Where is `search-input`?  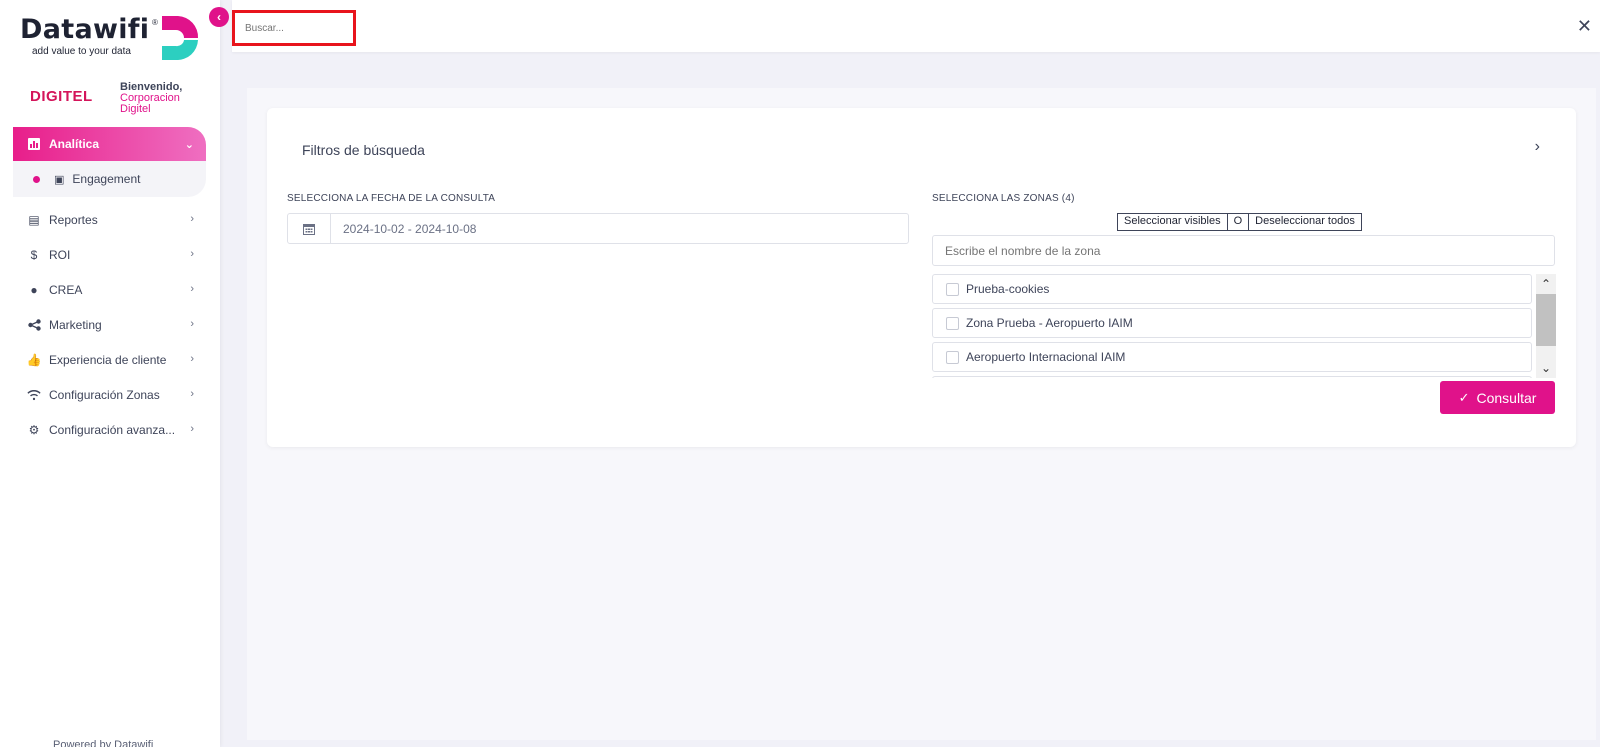 search-input is located at coordinates (294, 28).